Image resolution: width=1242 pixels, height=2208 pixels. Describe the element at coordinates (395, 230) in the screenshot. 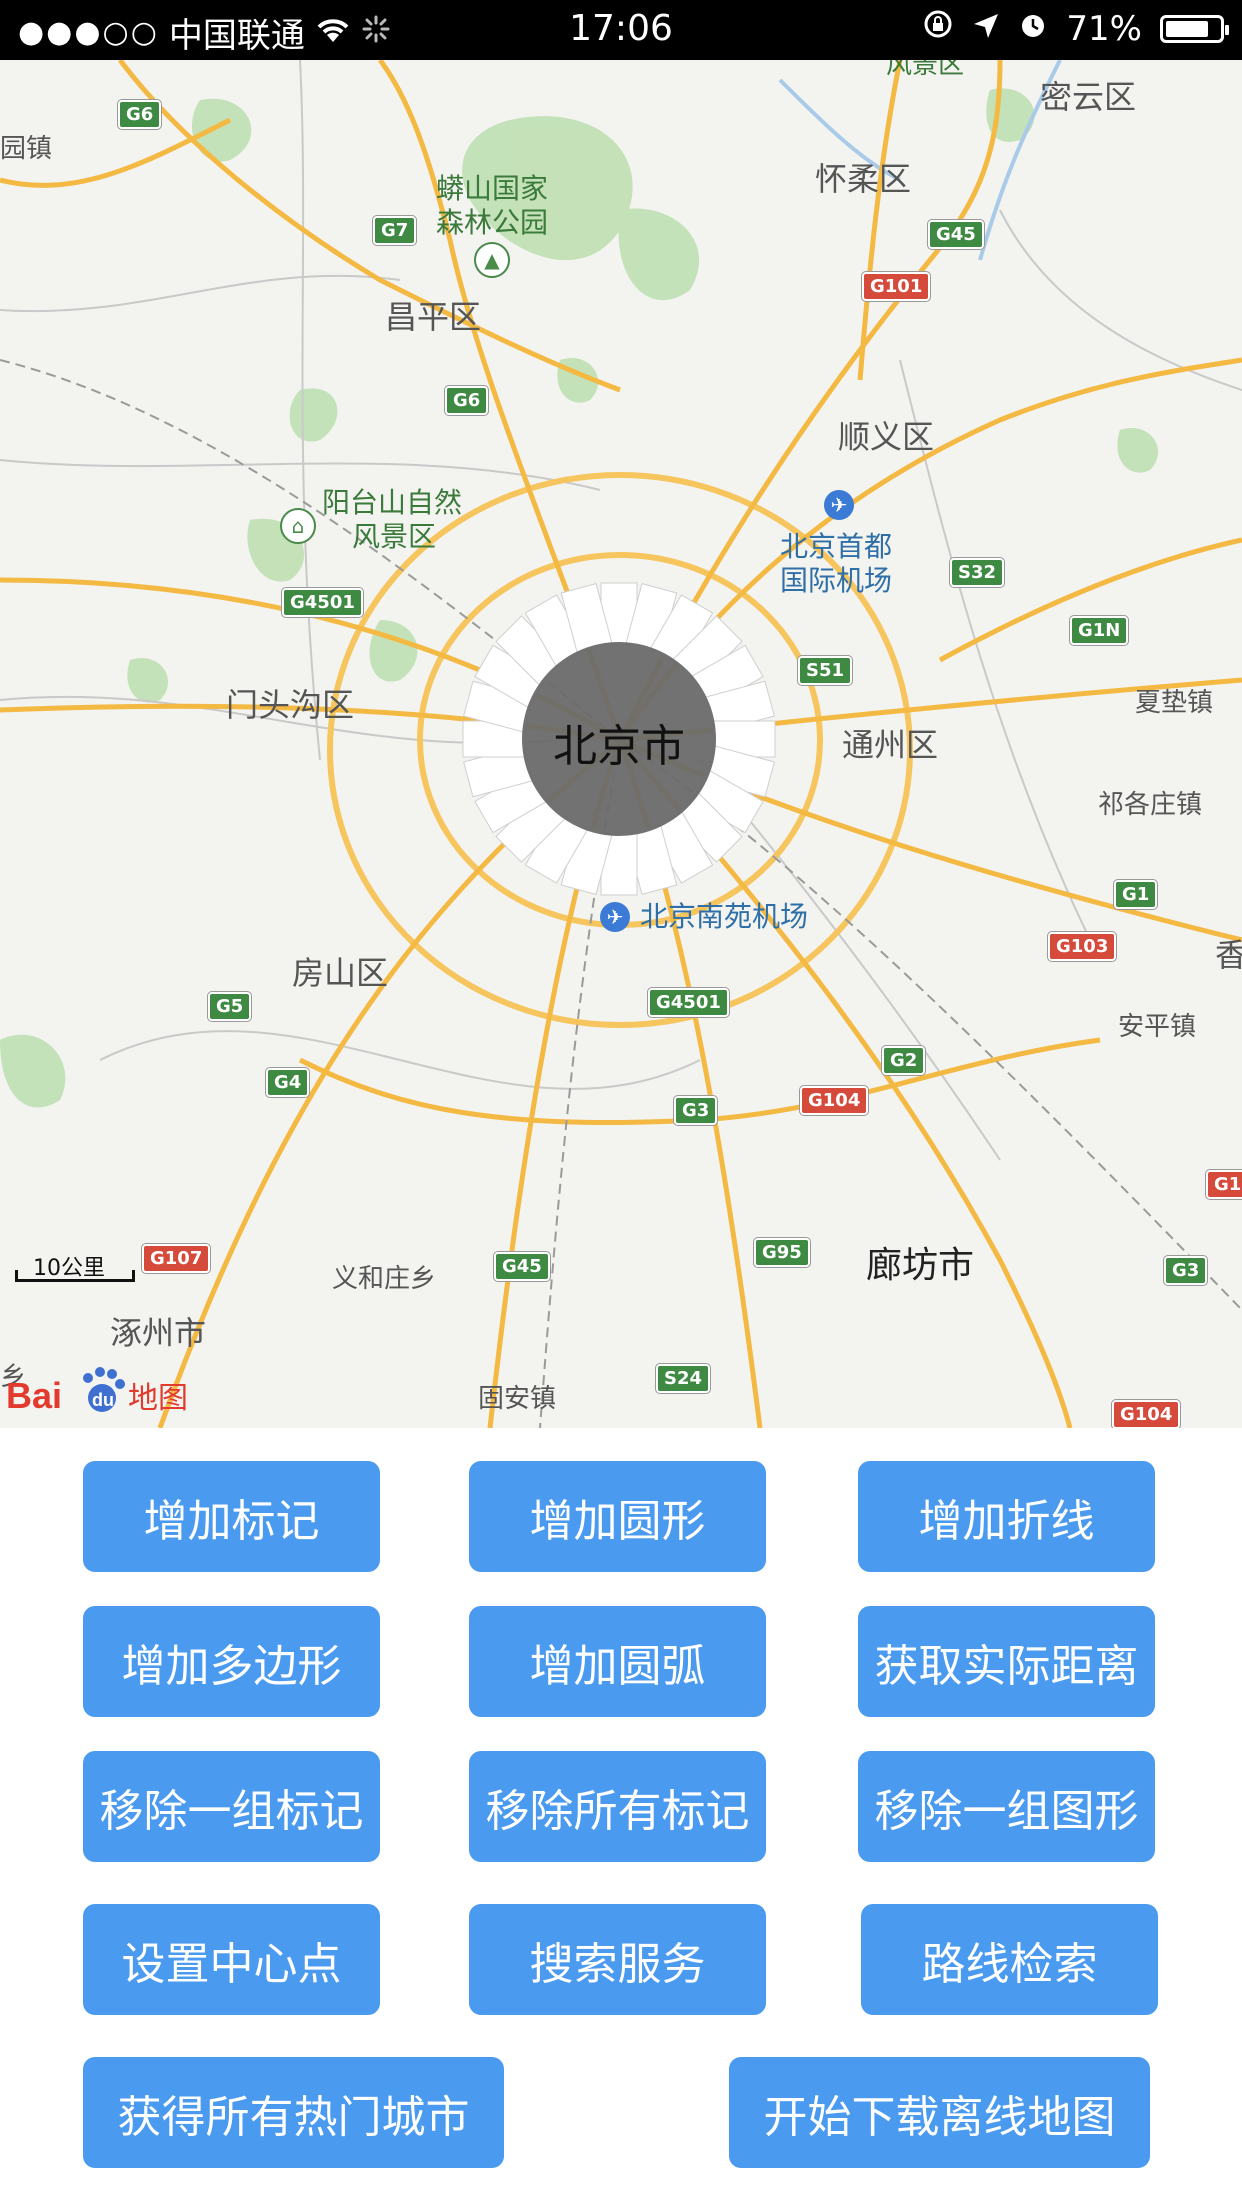

I see `road-shield: G7` at that location.